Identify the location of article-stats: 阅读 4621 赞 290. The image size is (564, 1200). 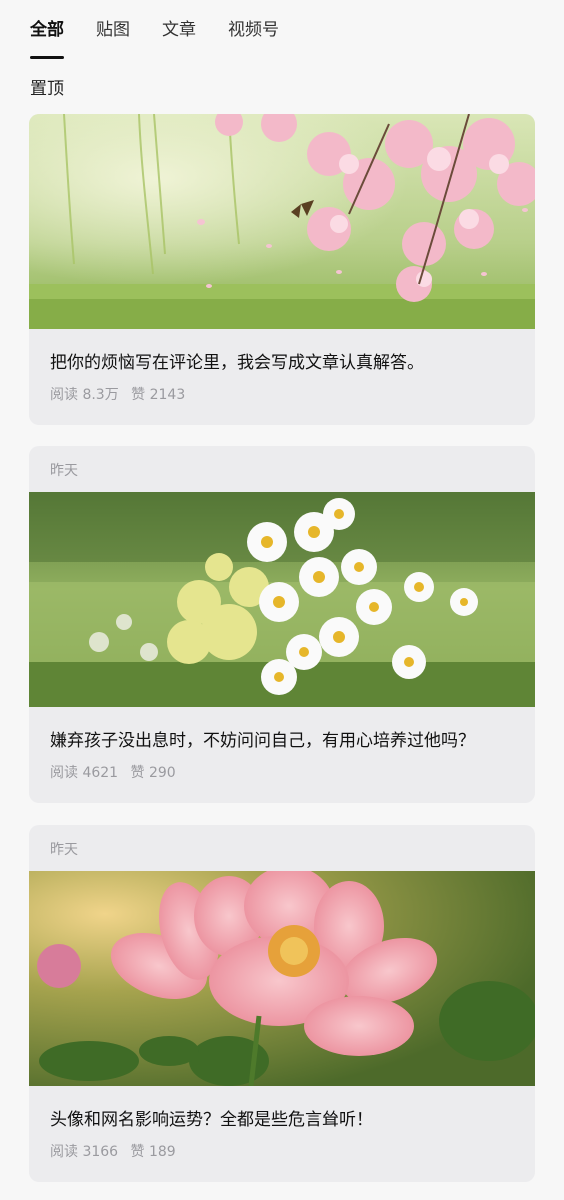
(282, 772).